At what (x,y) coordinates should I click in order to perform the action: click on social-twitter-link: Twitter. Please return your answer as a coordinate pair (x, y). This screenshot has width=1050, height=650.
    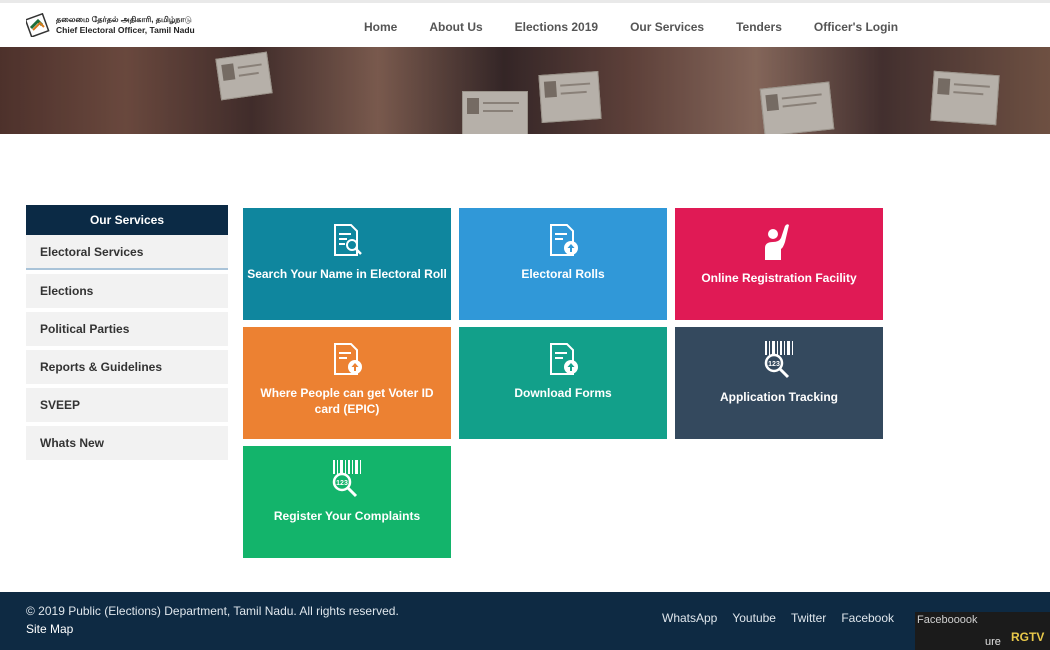
    Looking at the image, I should click on (808, 618).